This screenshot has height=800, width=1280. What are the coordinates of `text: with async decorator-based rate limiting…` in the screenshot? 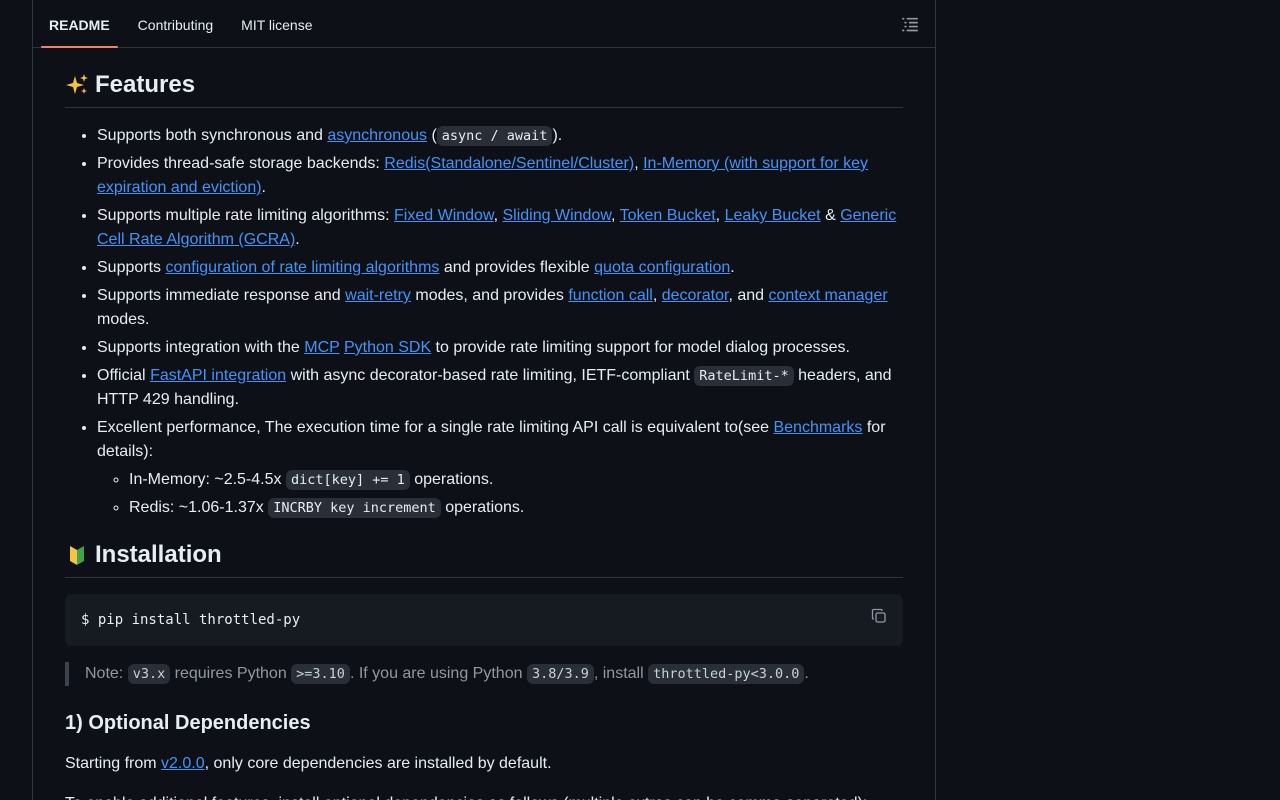 It's located at (490, 375).